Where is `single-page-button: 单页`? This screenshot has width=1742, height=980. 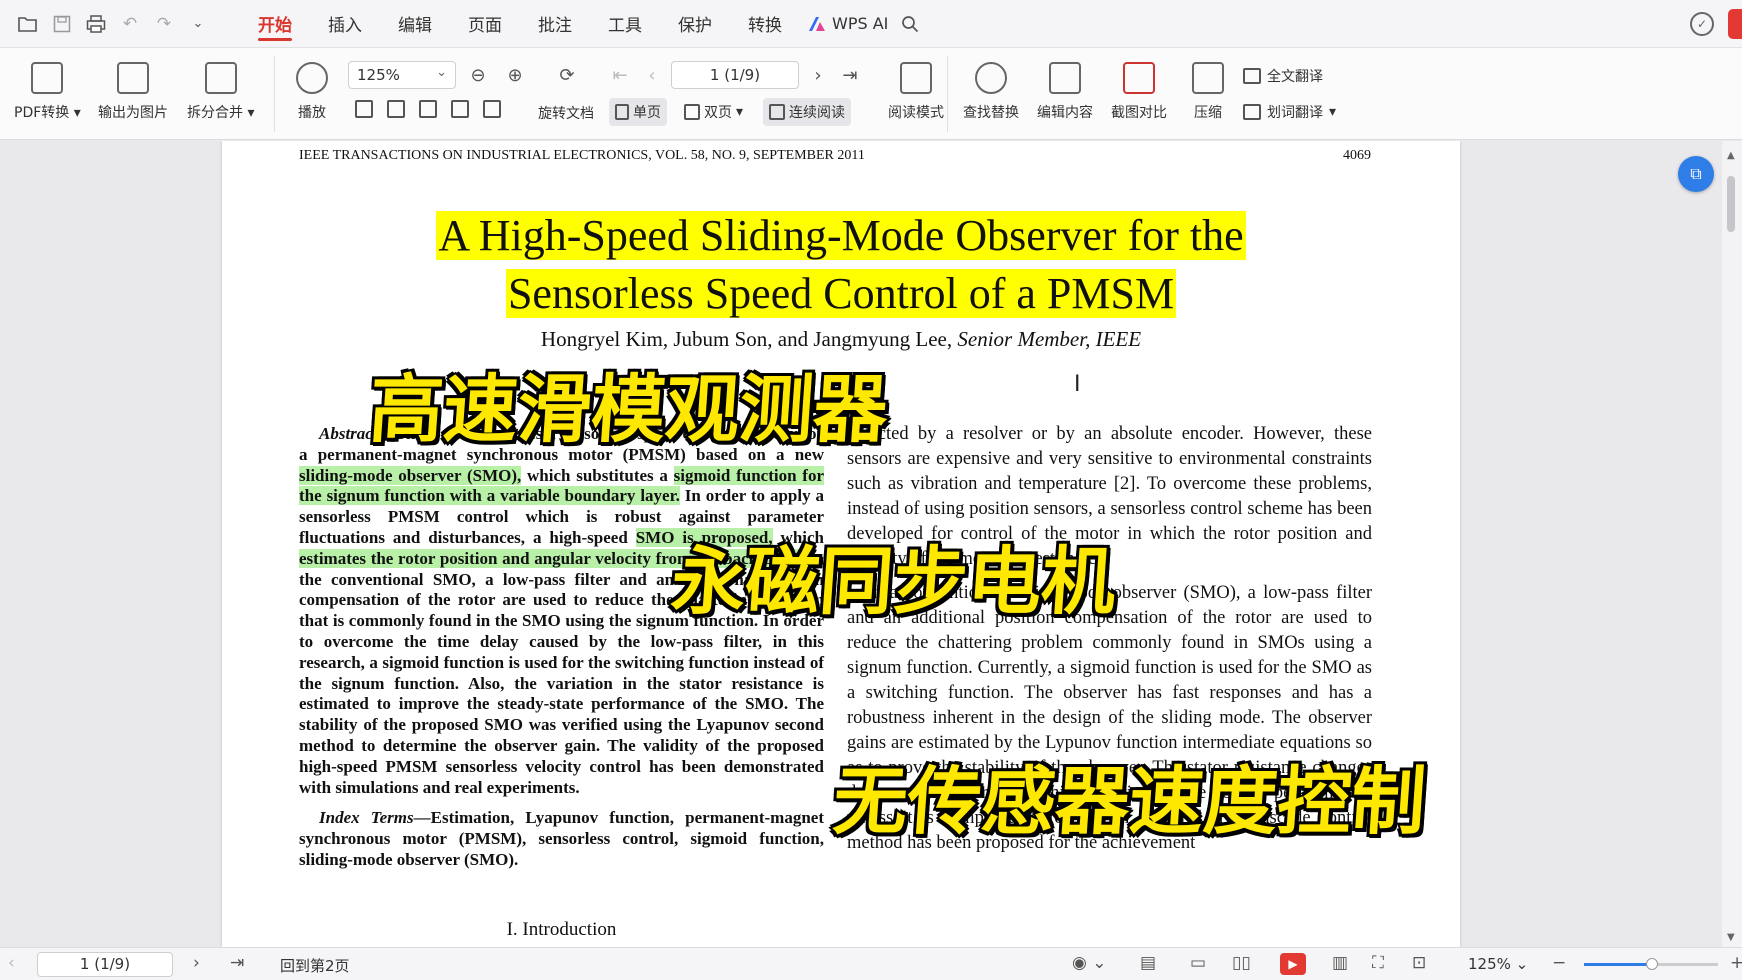 single-page-button: 单页 is located at coordinates (638, 112).